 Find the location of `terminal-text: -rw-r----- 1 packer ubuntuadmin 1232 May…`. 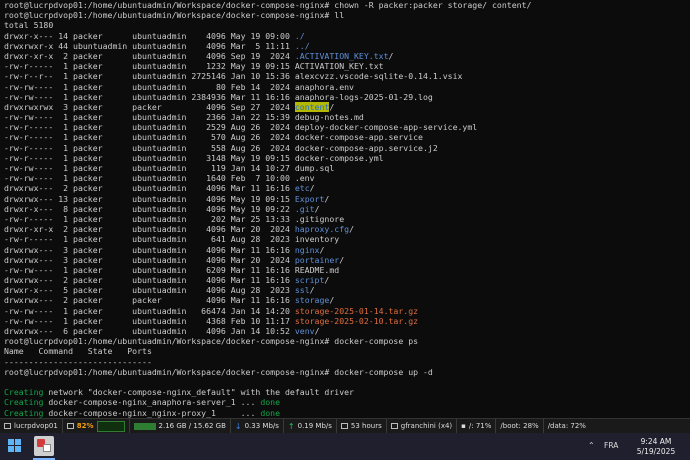

terminal-text: -rw-r----- 1 packer ubuntuadmin 1232 May… is located at coordinates (194, 66).